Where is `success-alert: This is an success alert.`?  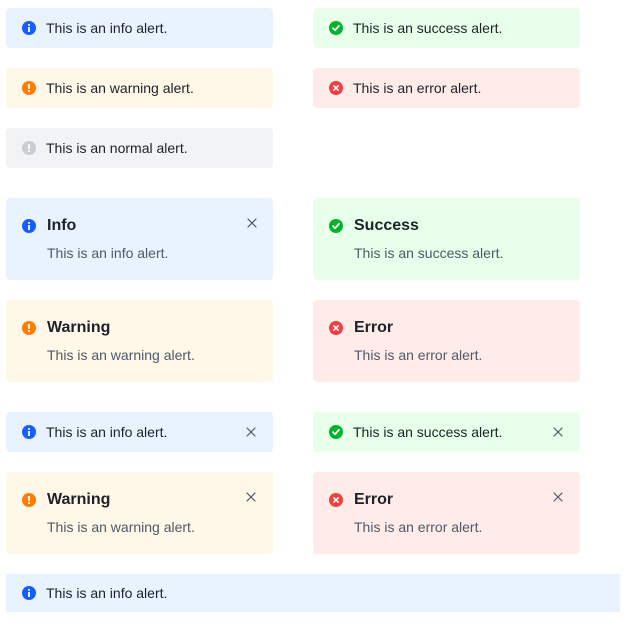
success-alert: This is an success alert. is located at coordinates (446, 28).